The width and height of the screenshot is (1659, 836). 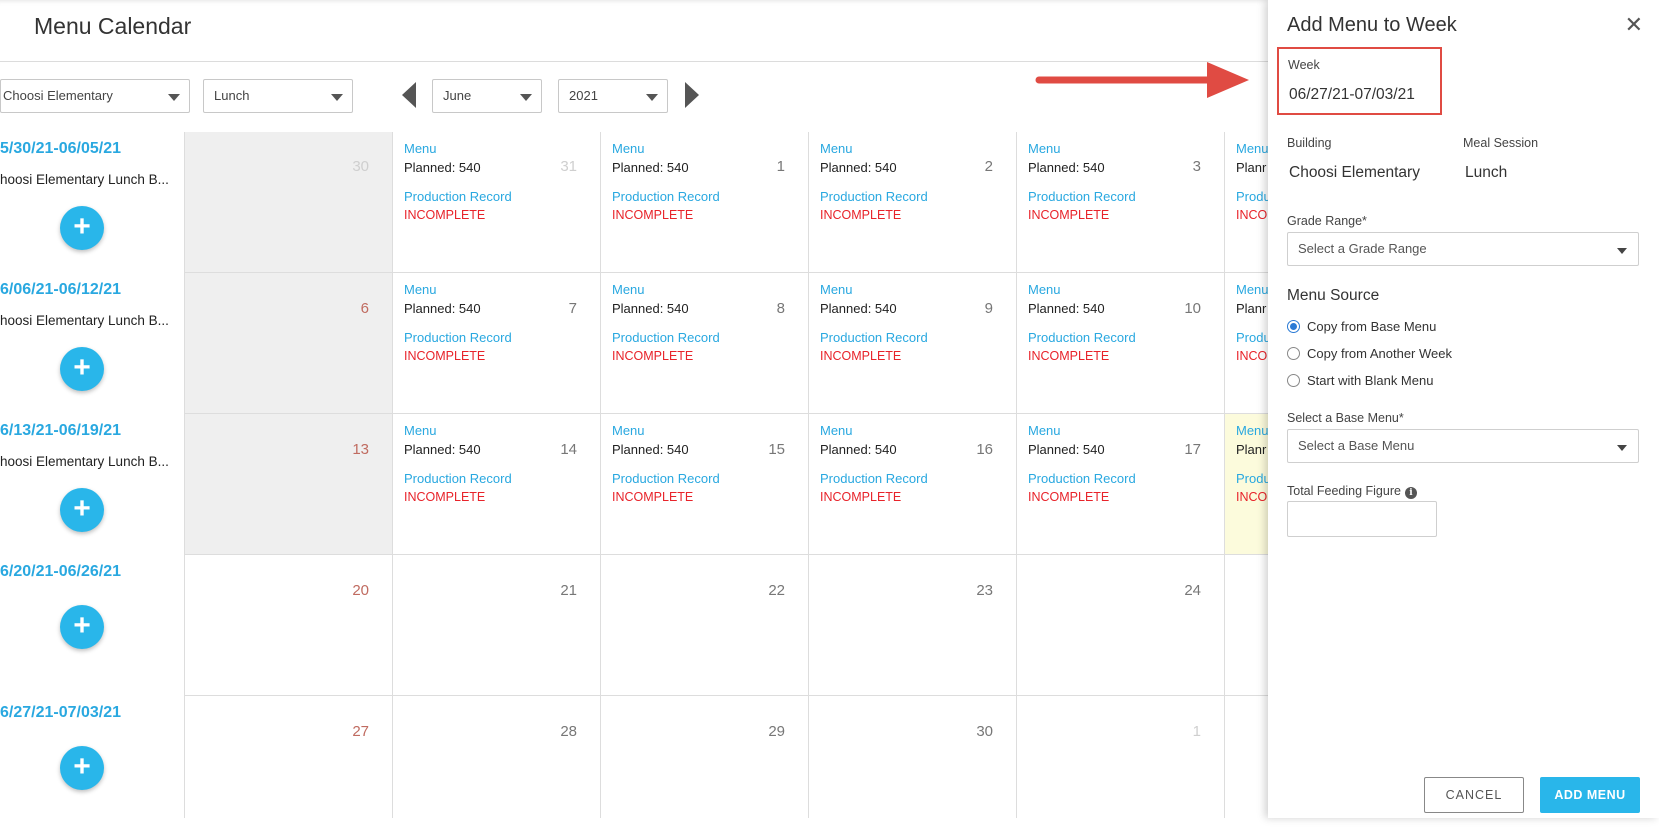 I want to click on info-icon: i, so click(x=1410, y=493).